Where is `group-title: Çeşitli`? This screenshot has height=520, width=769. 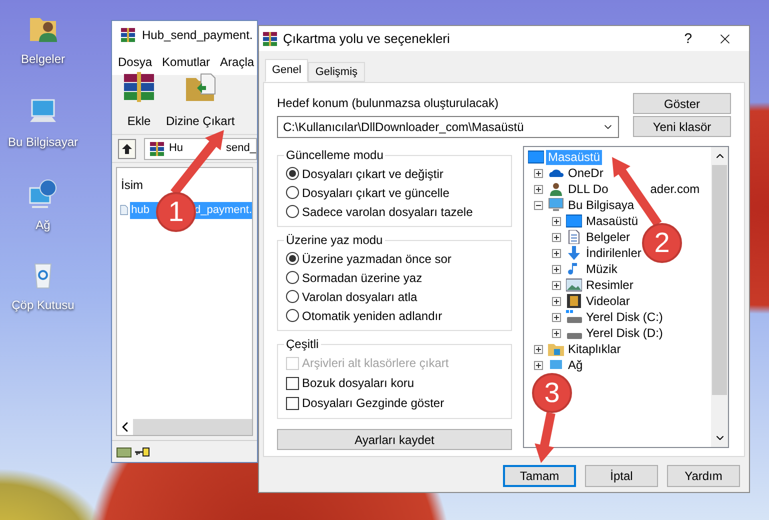 group-title: Çeşitli is located at coordinates (302, 344).